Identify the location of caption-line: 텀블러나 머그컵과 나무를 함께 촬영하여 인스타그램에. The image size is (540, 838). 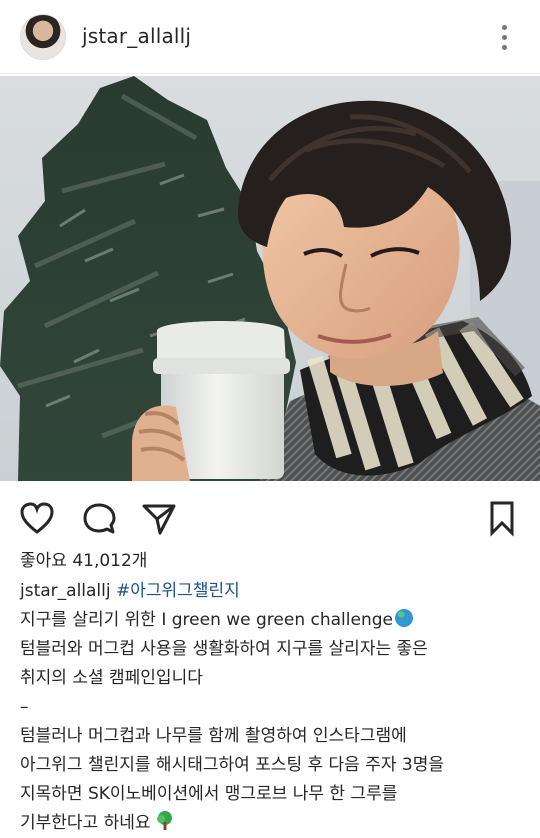
(213, 736).